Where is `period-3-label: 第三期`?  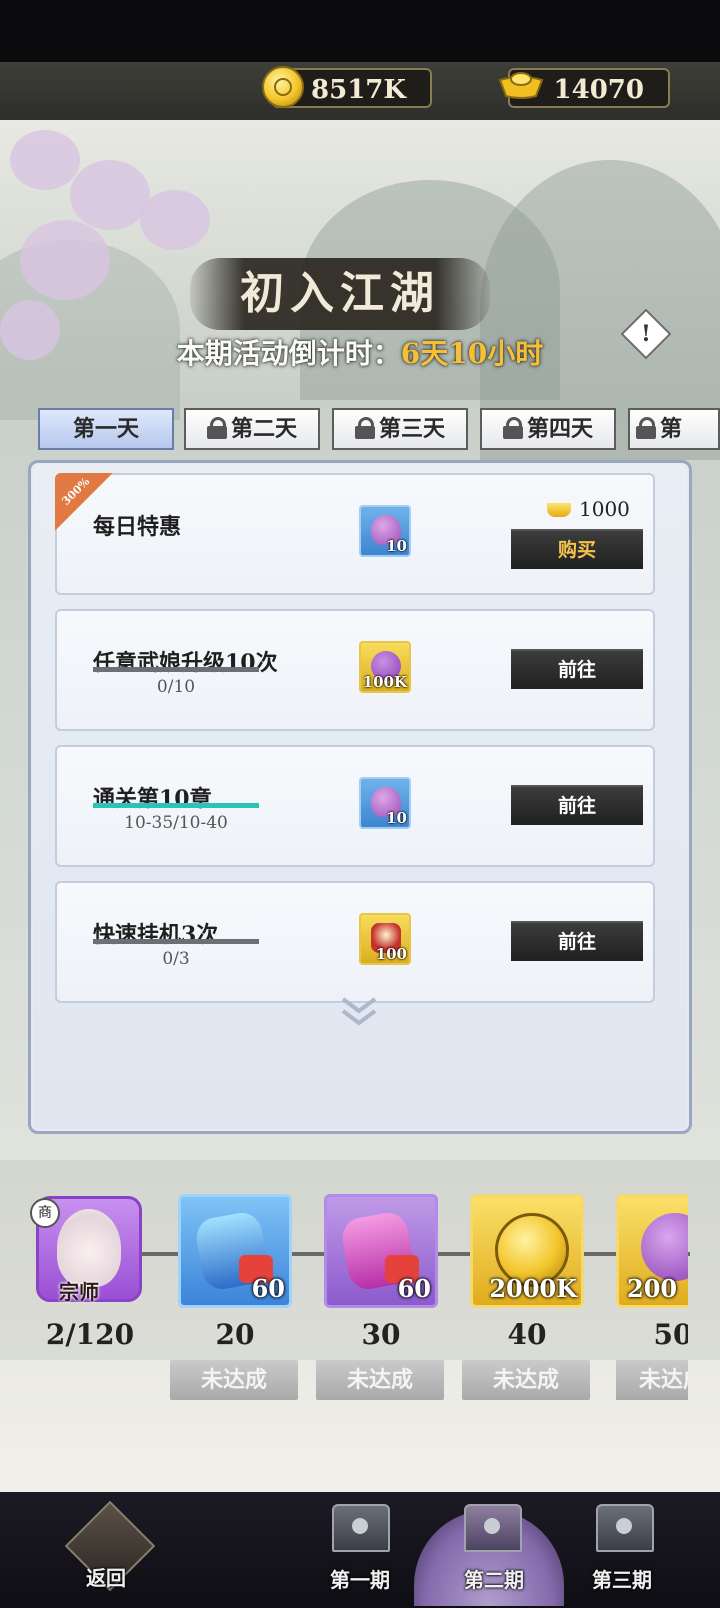 period-3-label: 第三期 is located at coordinates (622, 1580).